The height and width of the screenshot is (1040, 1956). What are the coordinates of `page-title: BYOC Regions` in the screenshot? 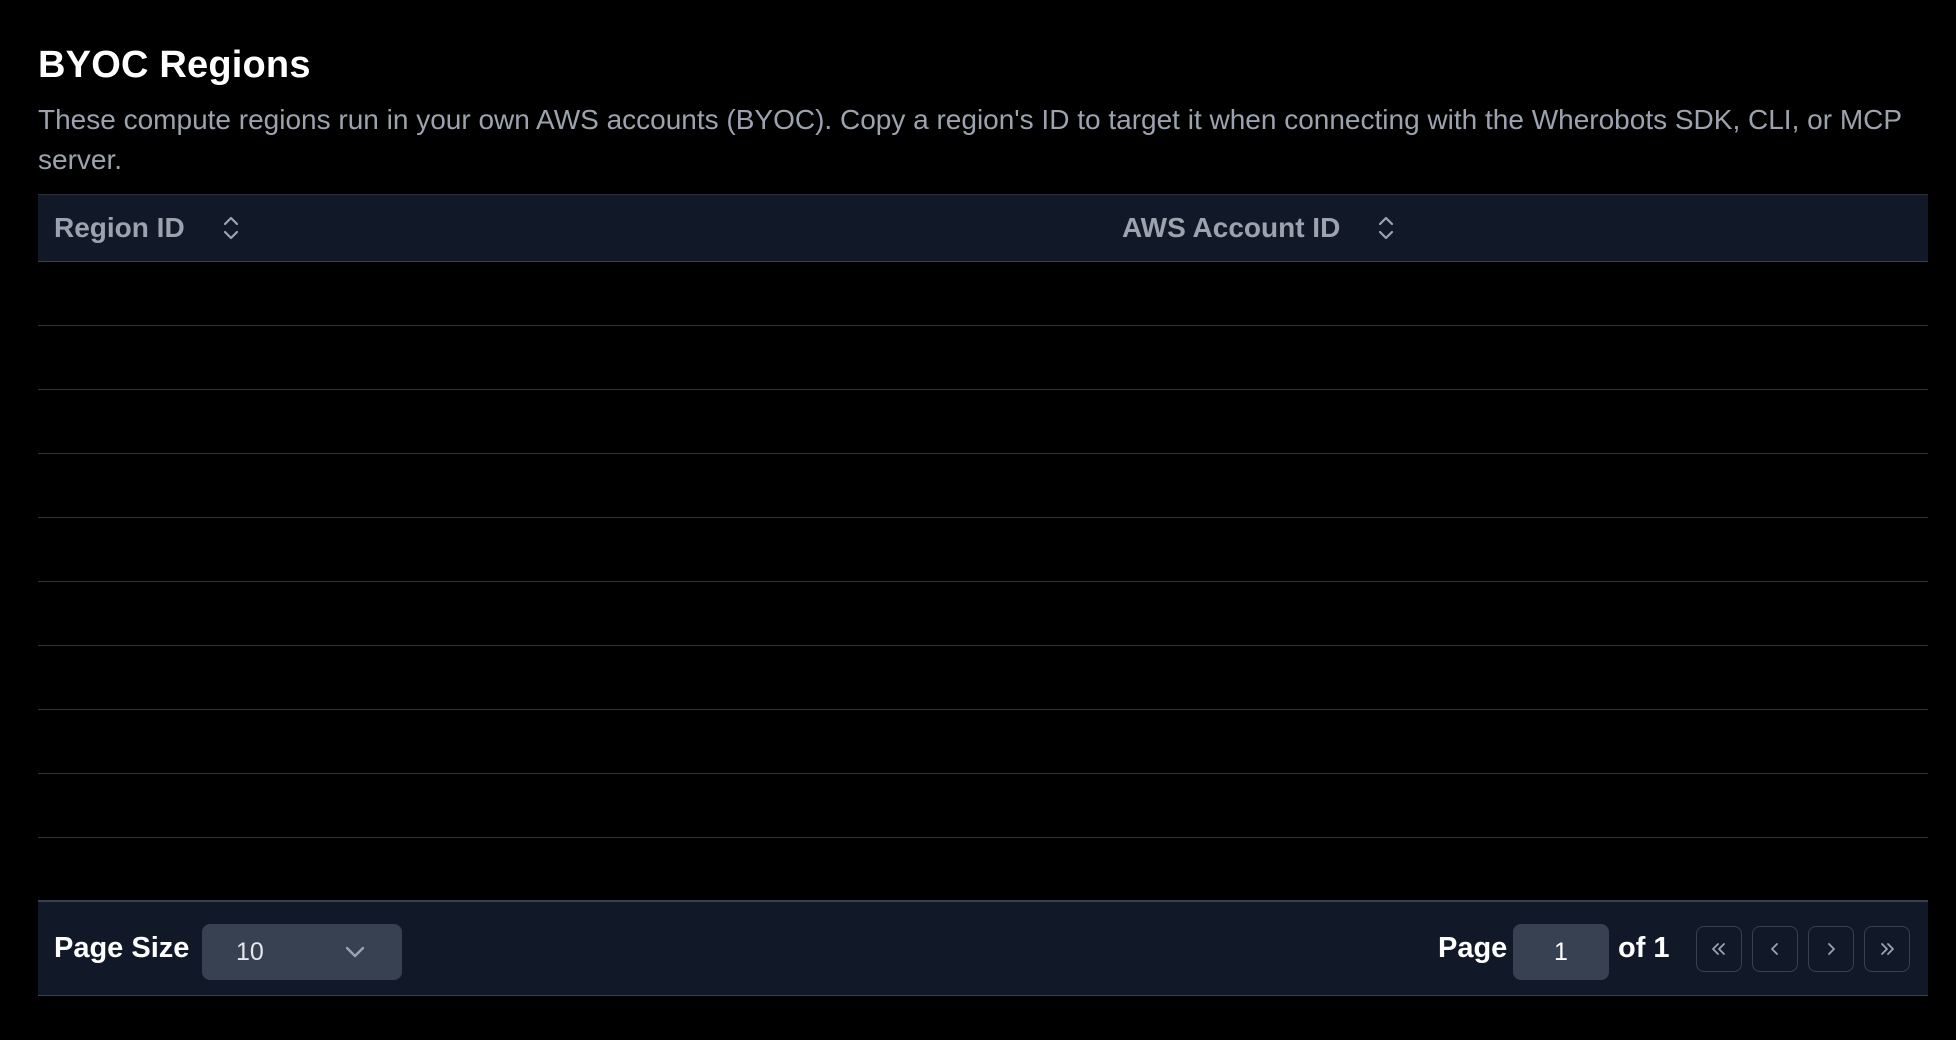 It's located at (174, 65).